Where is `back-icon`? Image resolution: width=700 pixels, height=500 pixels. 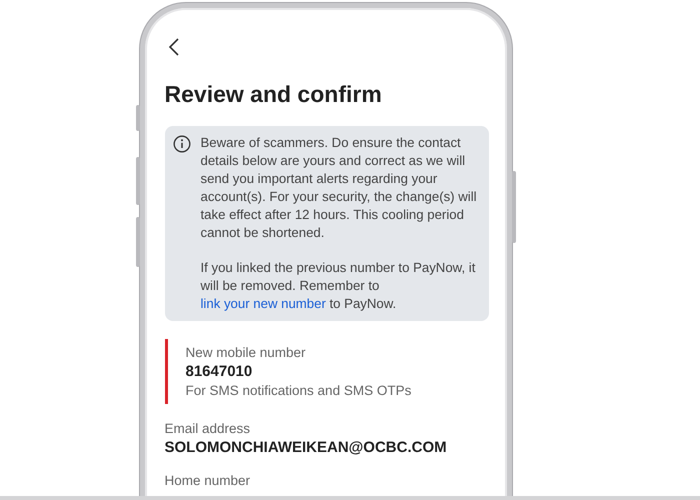 back-icon is located at coordinates (174, 47).